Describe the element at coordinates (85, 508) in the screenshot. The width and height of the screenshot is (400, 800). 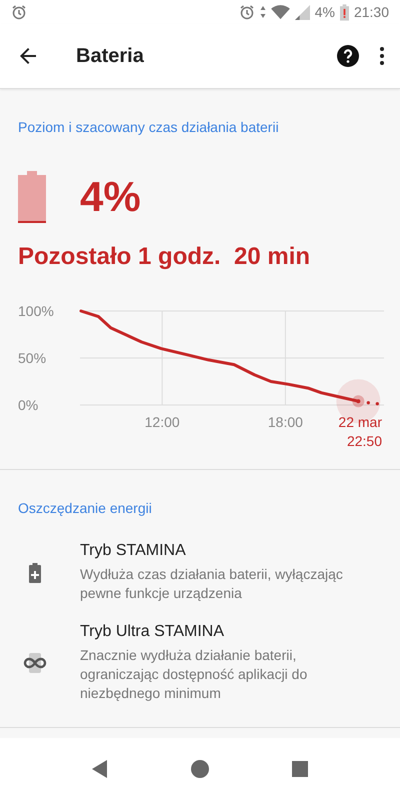
I see `section-heading: Oszczędzanie energii` at that location.